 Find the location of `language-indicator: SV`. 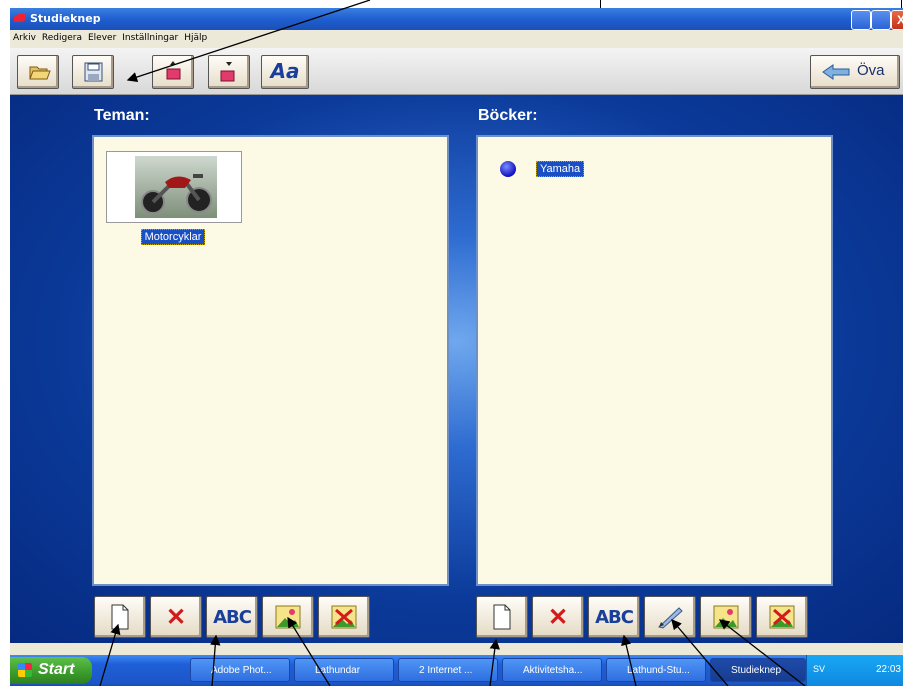

language-indicator: SV is located at coordinates (819, 669).